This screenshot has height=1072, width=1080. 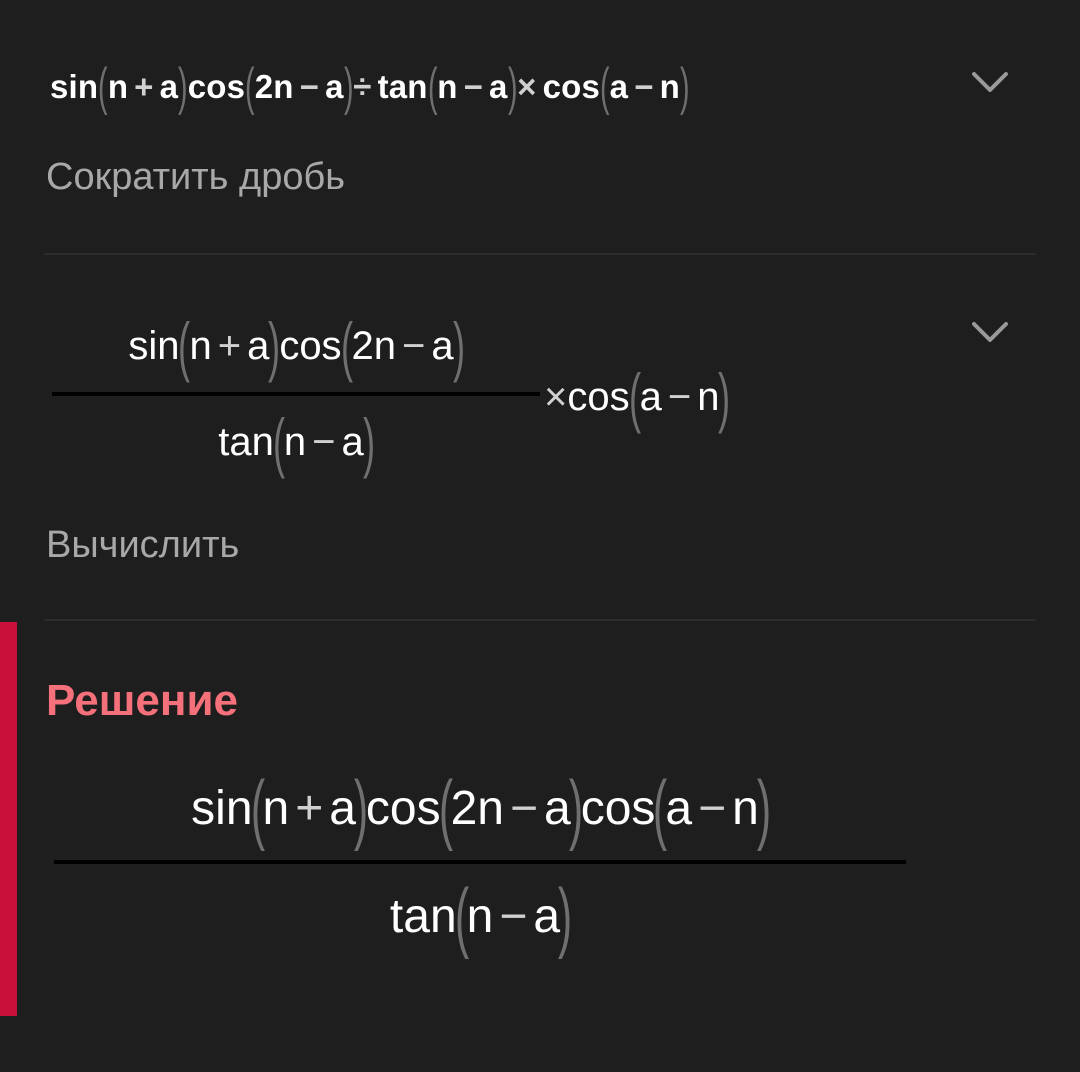 I want to click on func-sin: sin, so click(x=74, y=86).